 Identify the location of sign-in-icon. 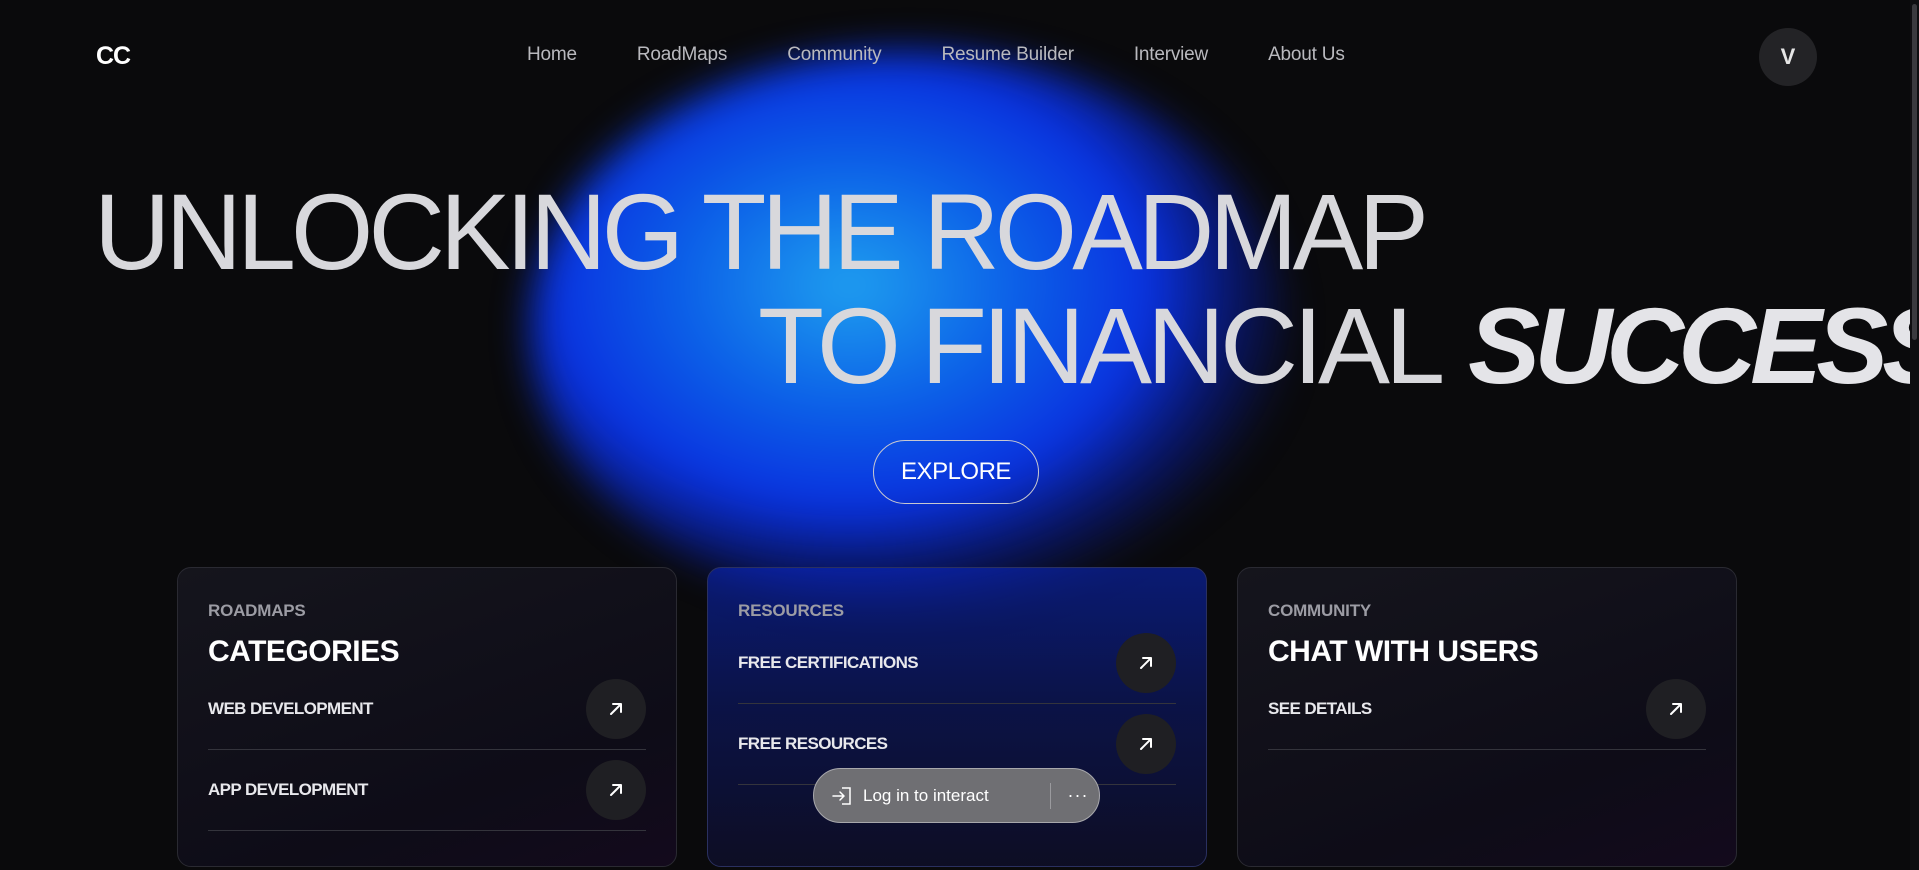
(842, 796).